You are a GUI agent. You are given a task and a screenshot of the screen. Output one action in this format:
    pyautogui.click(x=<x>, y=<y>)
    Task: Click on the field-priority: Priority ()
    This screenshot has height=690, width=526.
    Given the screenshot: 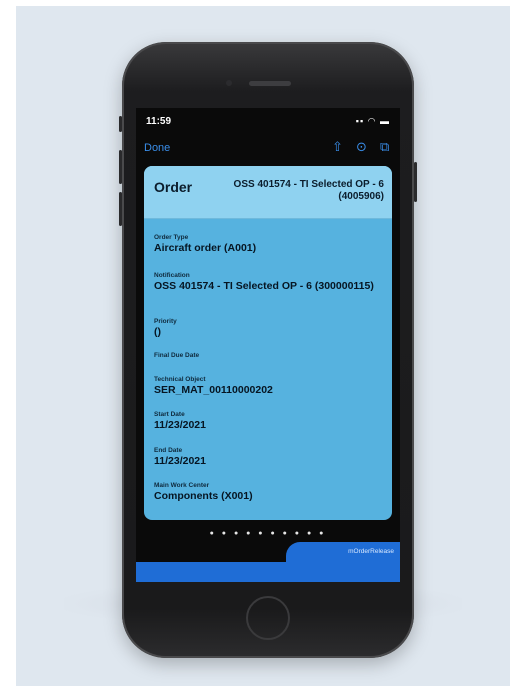 What is the action you would take?
    pyautogui.click(x=269, y=328)
    